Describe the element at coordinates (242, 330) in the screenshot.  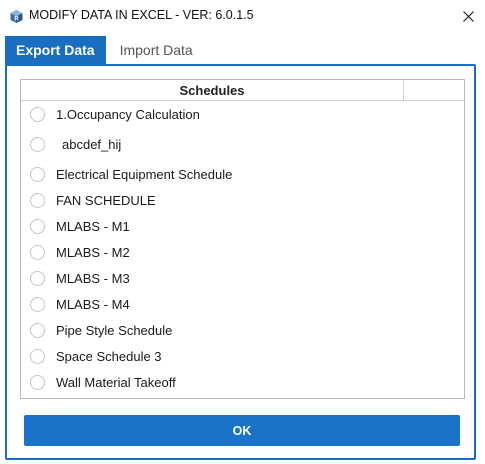
I see `schedule-row: Pipe Style Schedule` at that location.